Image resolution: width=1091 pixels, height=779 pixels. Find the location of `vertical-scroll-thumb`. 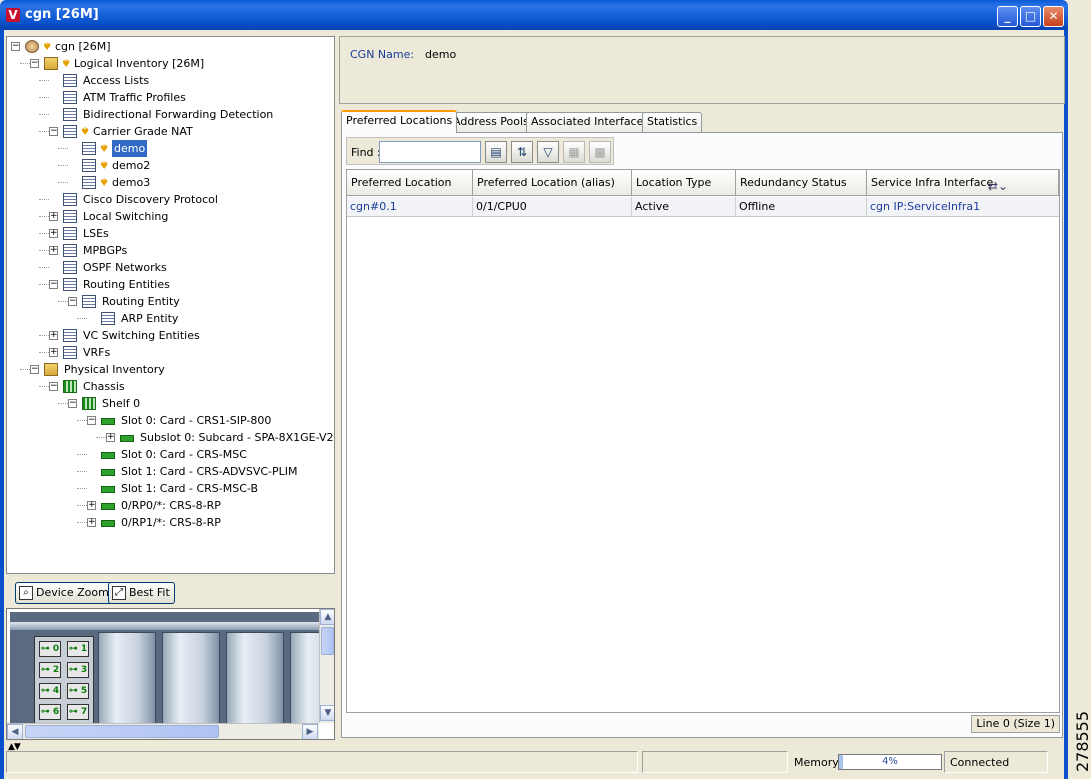

vertical-scroll-thumb is located at coordinates (327, 641).